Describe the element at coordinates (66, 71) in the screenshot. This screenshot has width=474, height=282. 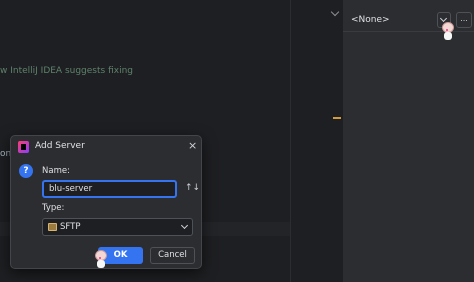
I see `comment-text: w IntelliJ IDEA suggests fixing` at that location.